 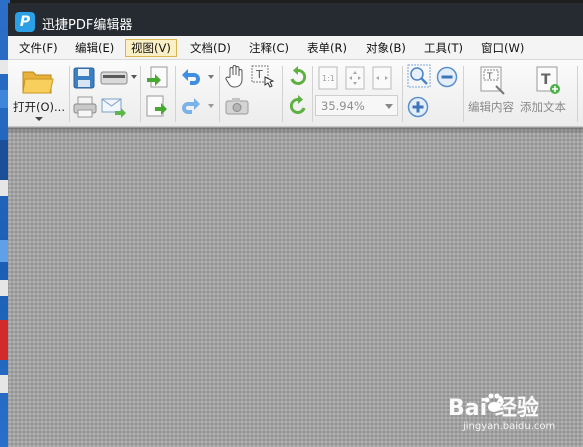 What do you see at coordinates (543, 107) in the screenshot?
I see `add-text-label: 添加文本` at bounding box center [543, 107].